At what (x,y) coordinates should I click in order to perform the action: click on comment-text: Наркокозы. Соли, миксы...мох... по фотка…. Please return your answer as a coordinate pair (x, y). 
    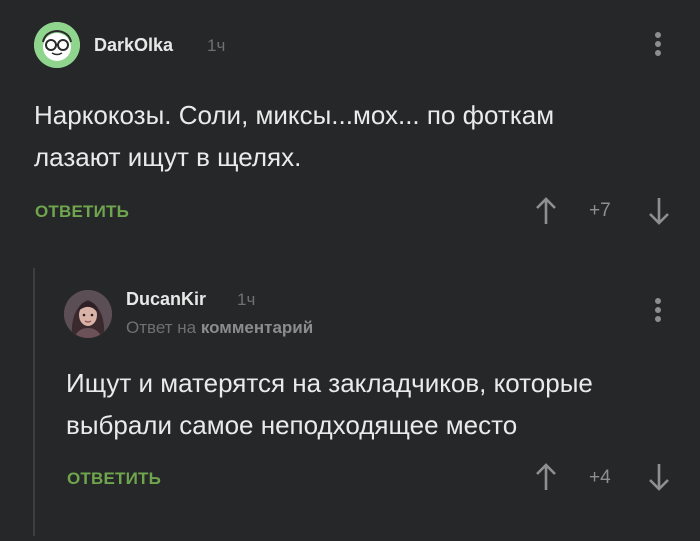
    Looking at the image, I should click on (294, 136).